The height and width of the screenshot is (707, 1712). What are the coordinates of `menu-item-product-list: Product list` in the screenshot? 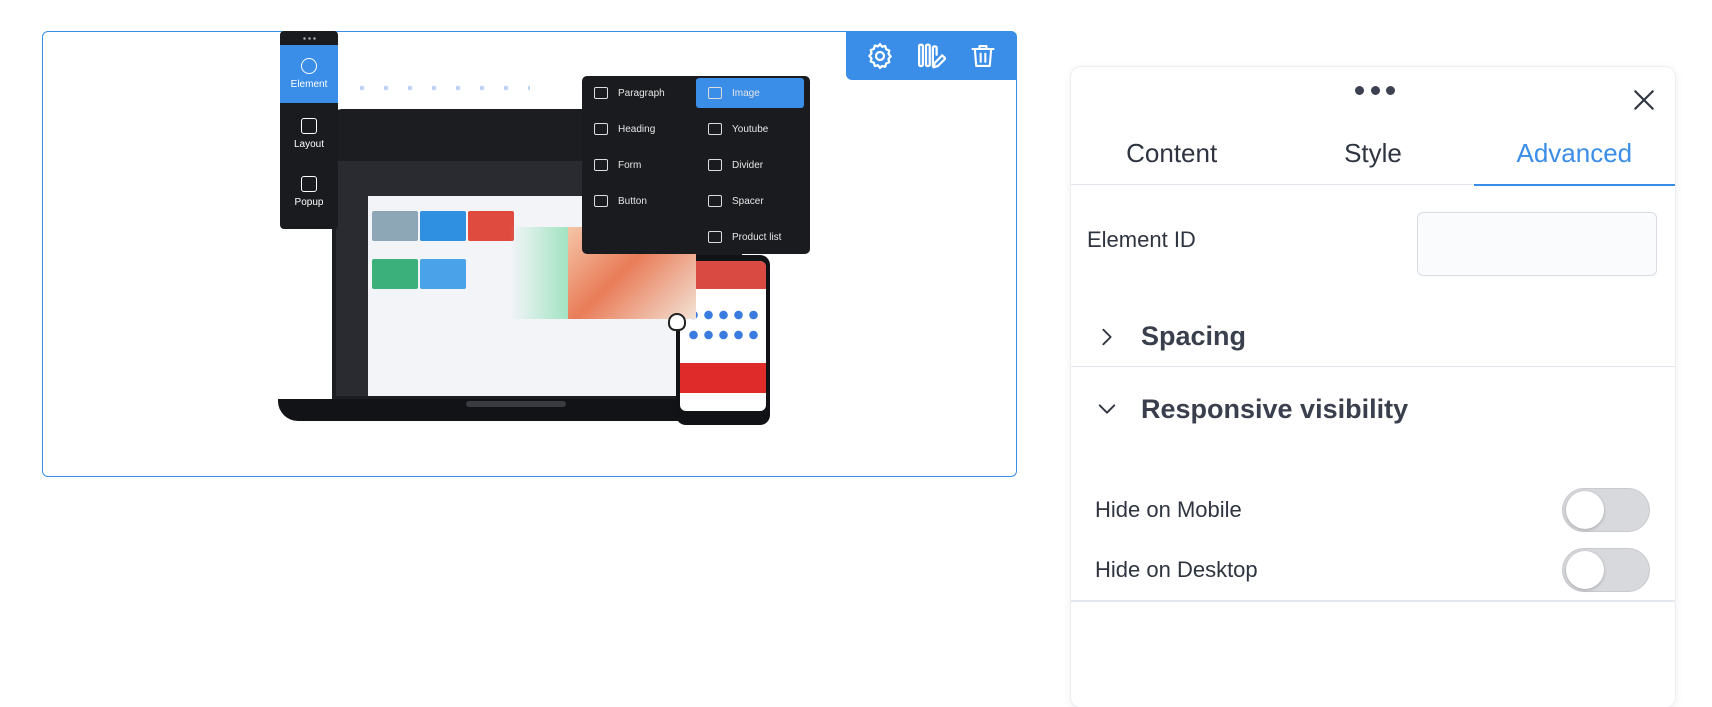 It's located at (750, 237).